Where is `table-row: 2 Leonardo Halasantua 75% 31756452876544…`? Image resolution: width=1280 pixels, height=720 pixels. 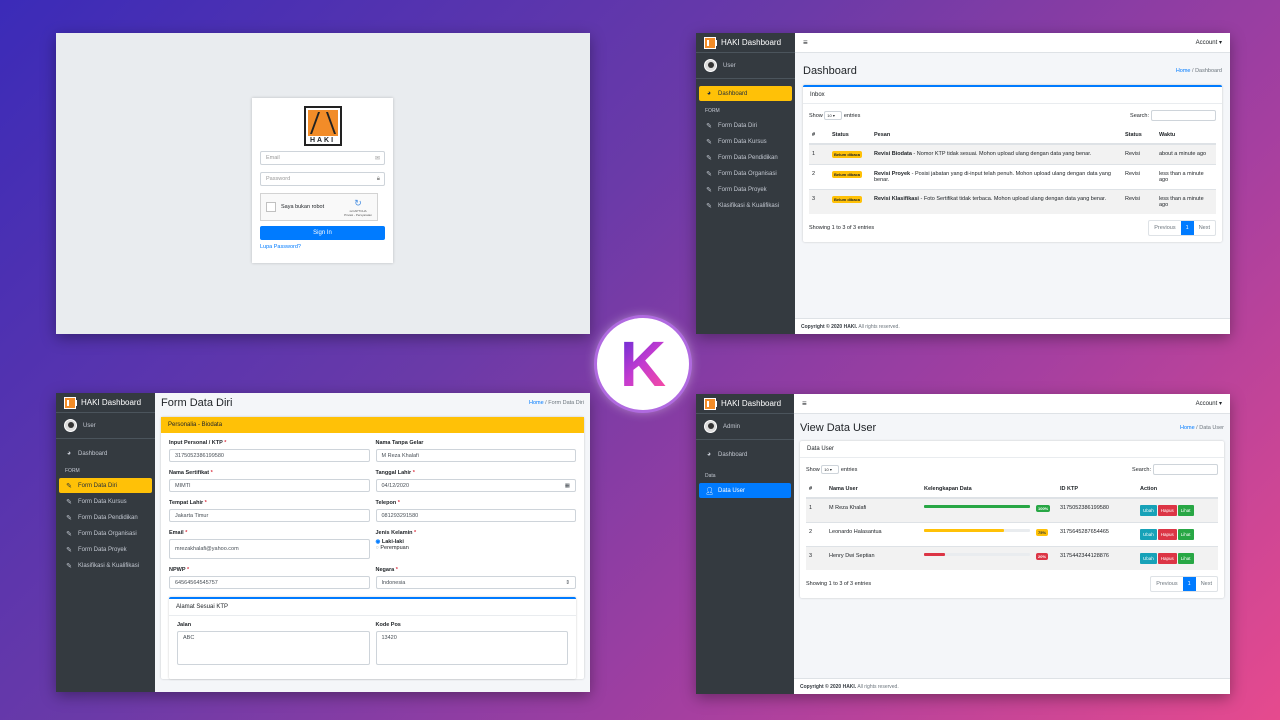 table-row: 2 Leonardo Halasantua 75% 31756452876544… is located at coordinates (1012, 534).